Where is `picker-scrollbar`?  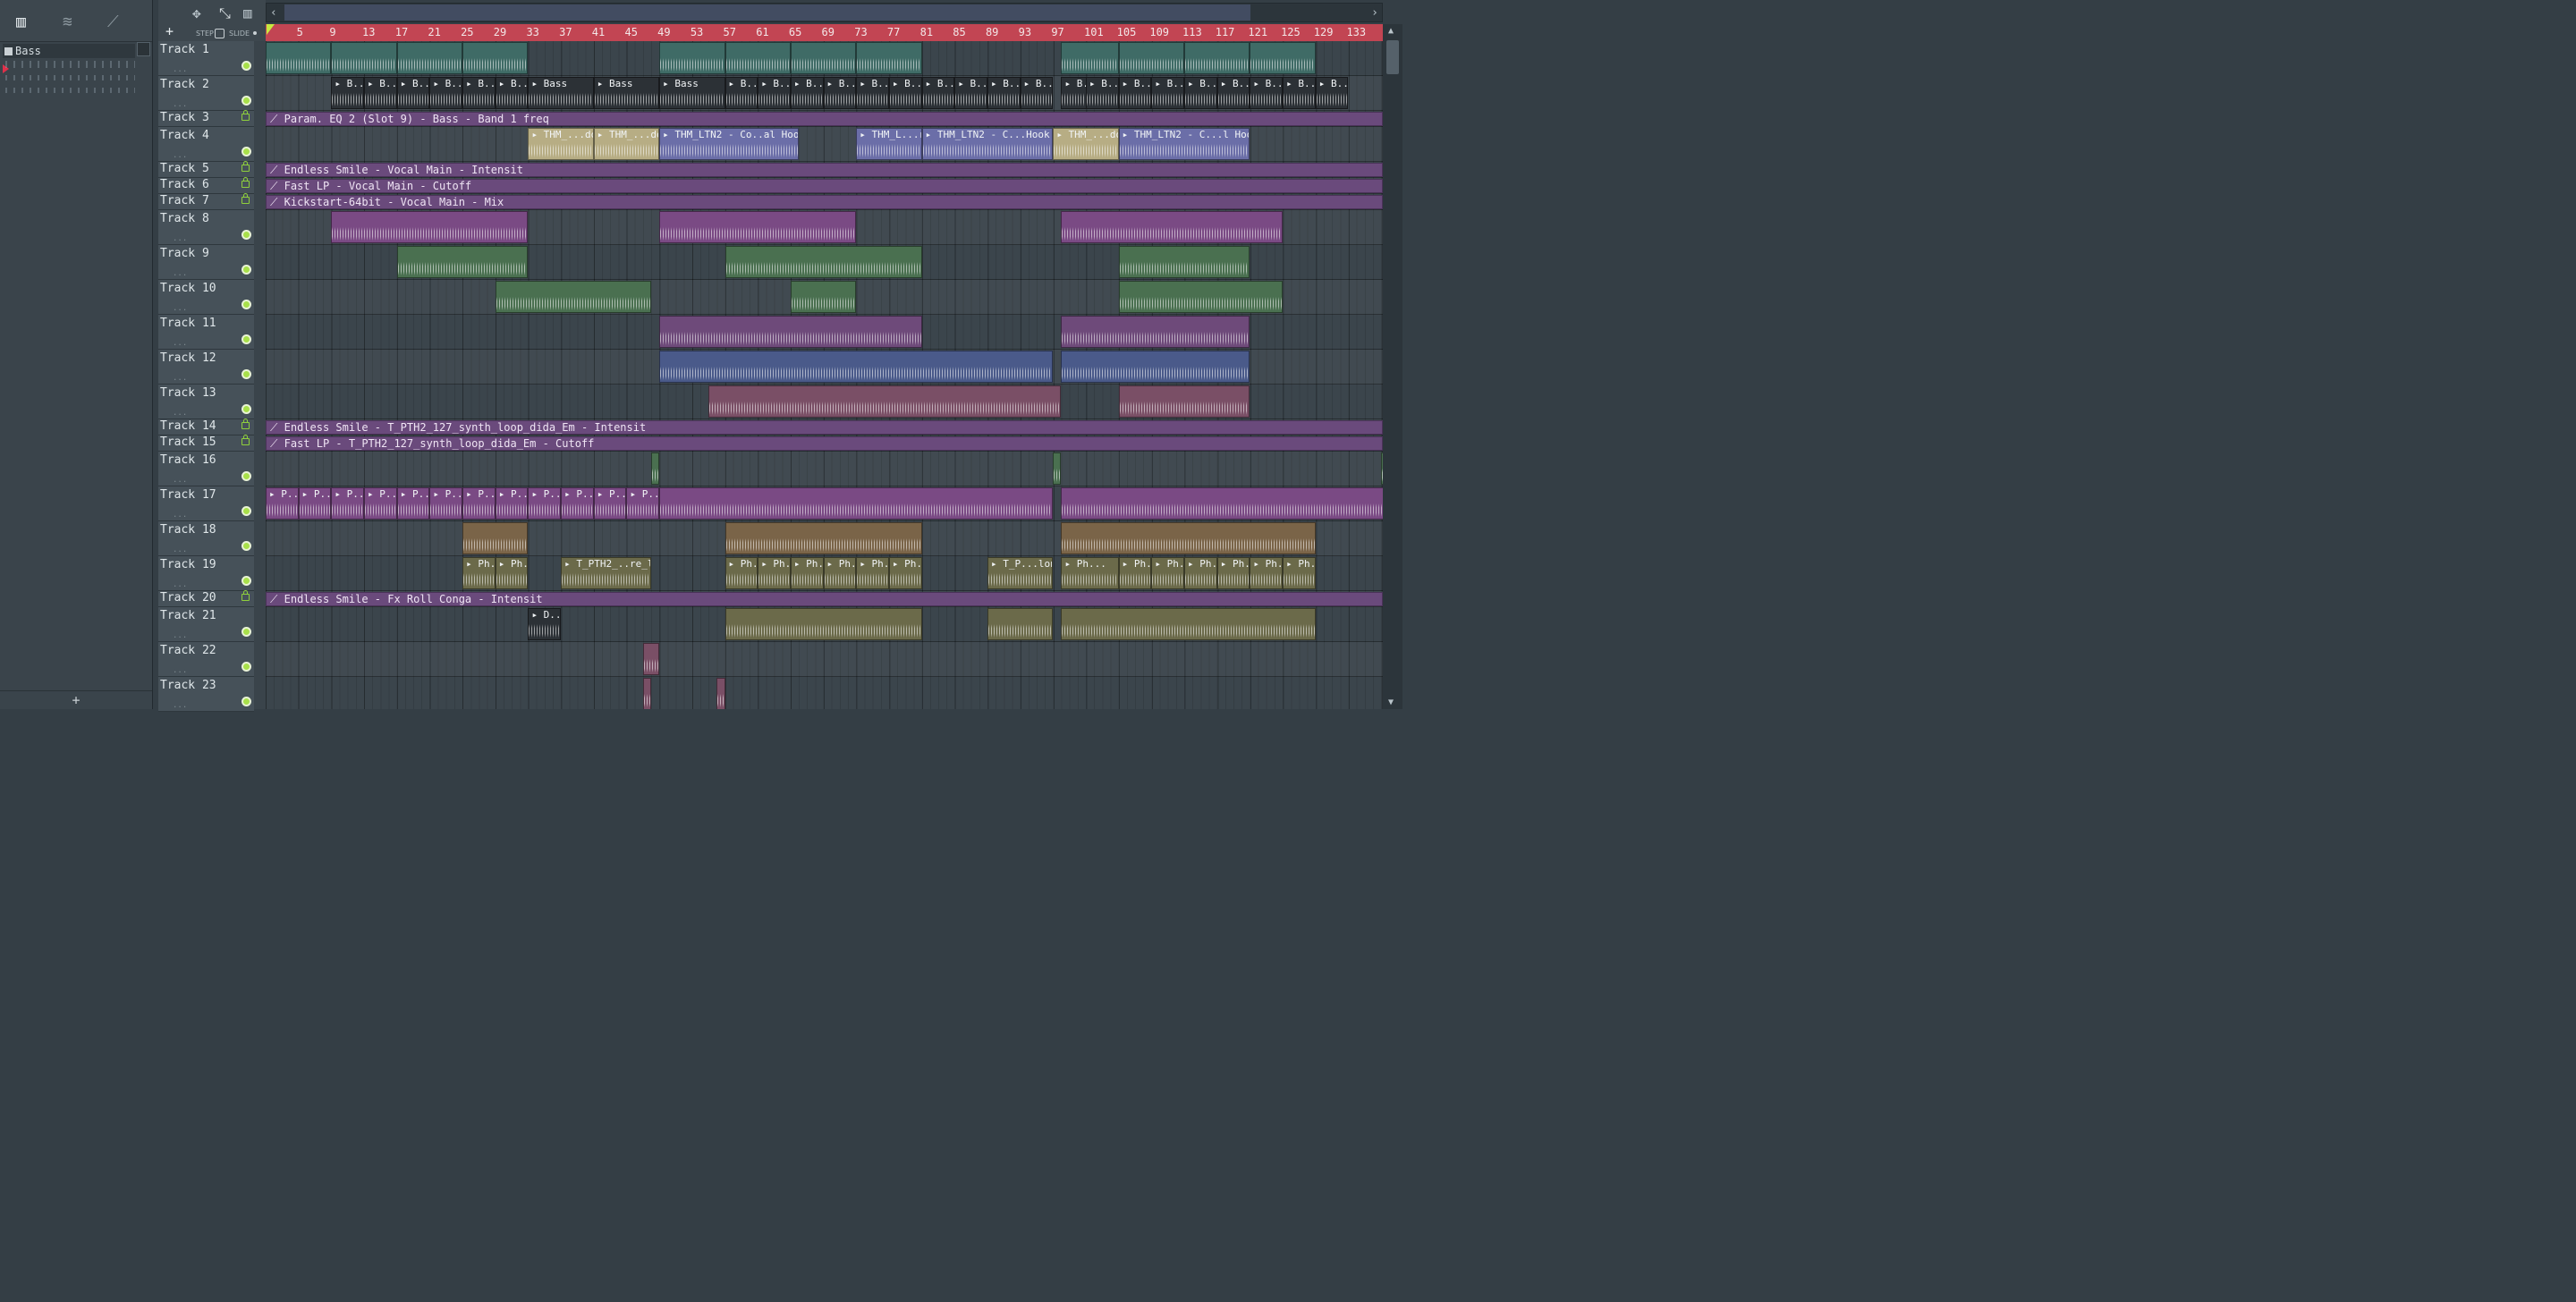 picker-scrollbar is located at coordinates (143, 49).